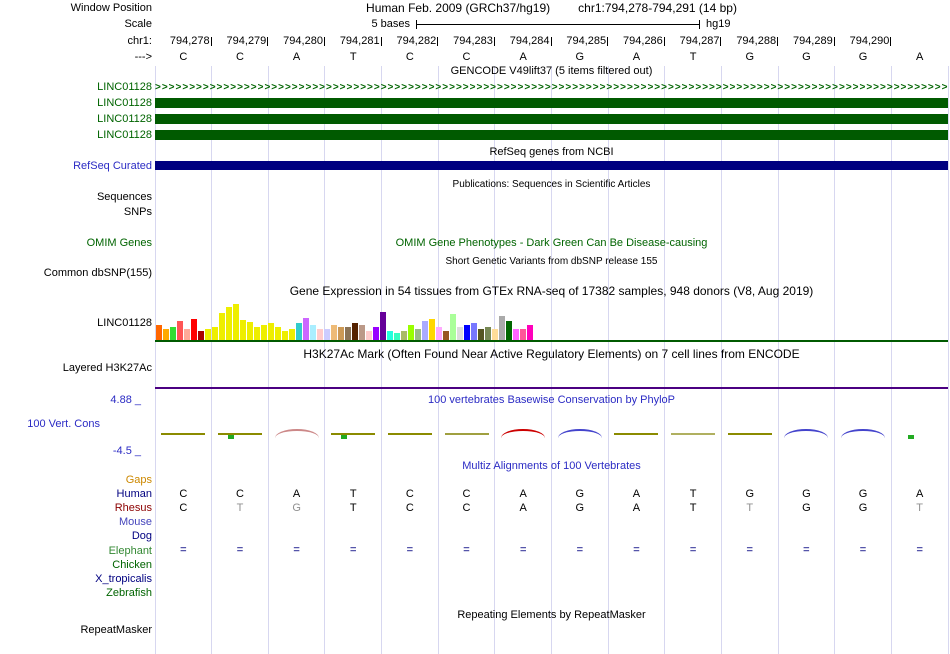 The height and width of the screenshot is (654, 950). Describe the element at coordinates (107, 368) in the screenshot. I see `track-label-layered-h3k27ac: Layered H3K27Ac` at that location.